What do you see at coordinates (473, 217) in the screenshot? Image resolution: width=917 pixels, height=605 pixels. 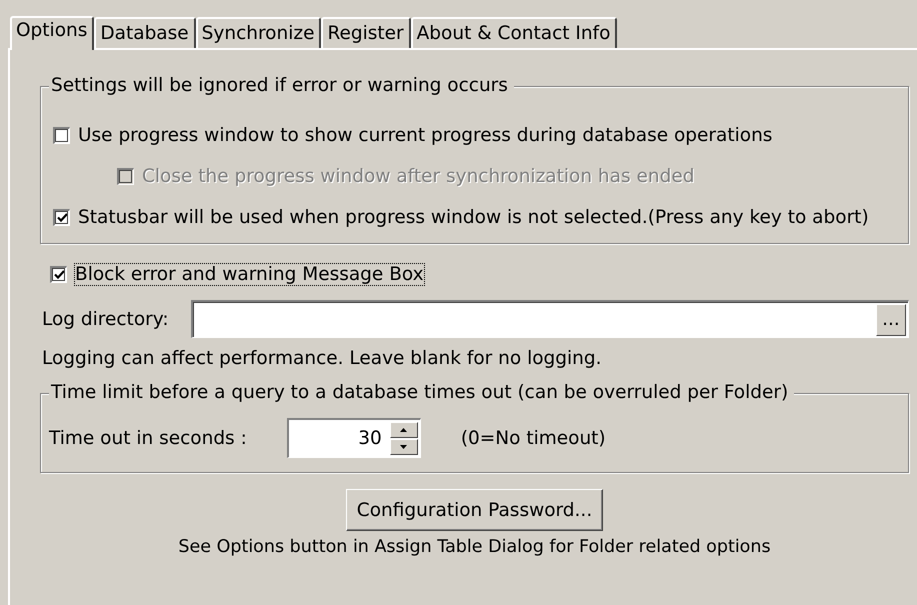 I see `checkbox-label: Statusbar will be used when progress window is not selected.(Press any key to abort)` at bounding box center [473, 217].